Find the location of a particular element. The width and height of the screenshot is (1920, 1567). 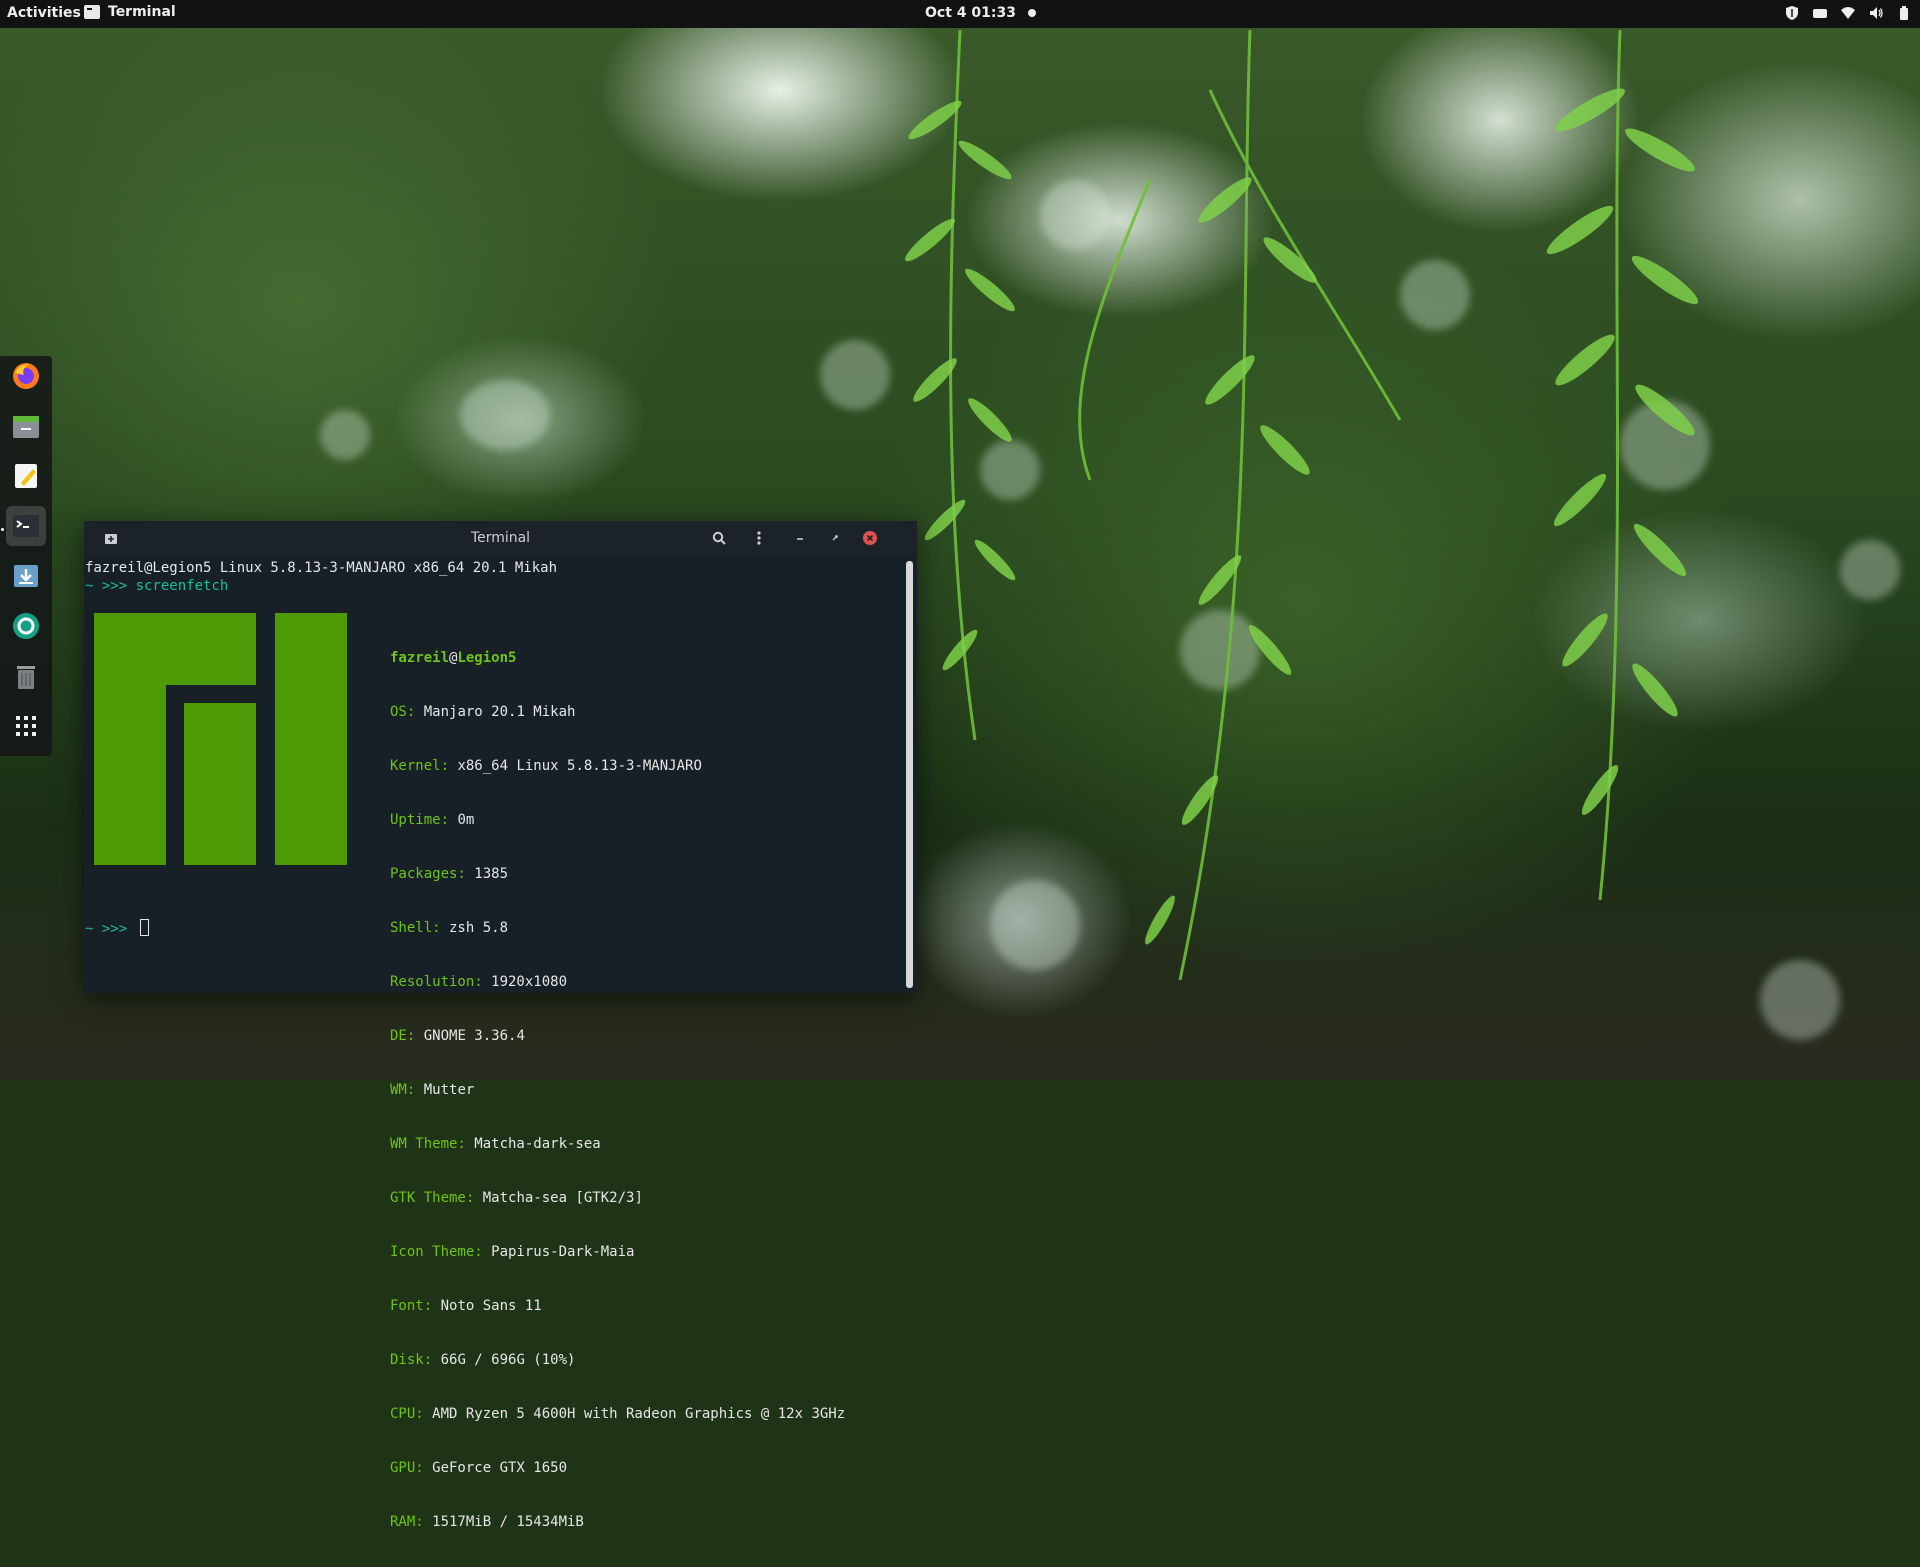

dock-item-terminal is located at coordinates (26, 526).